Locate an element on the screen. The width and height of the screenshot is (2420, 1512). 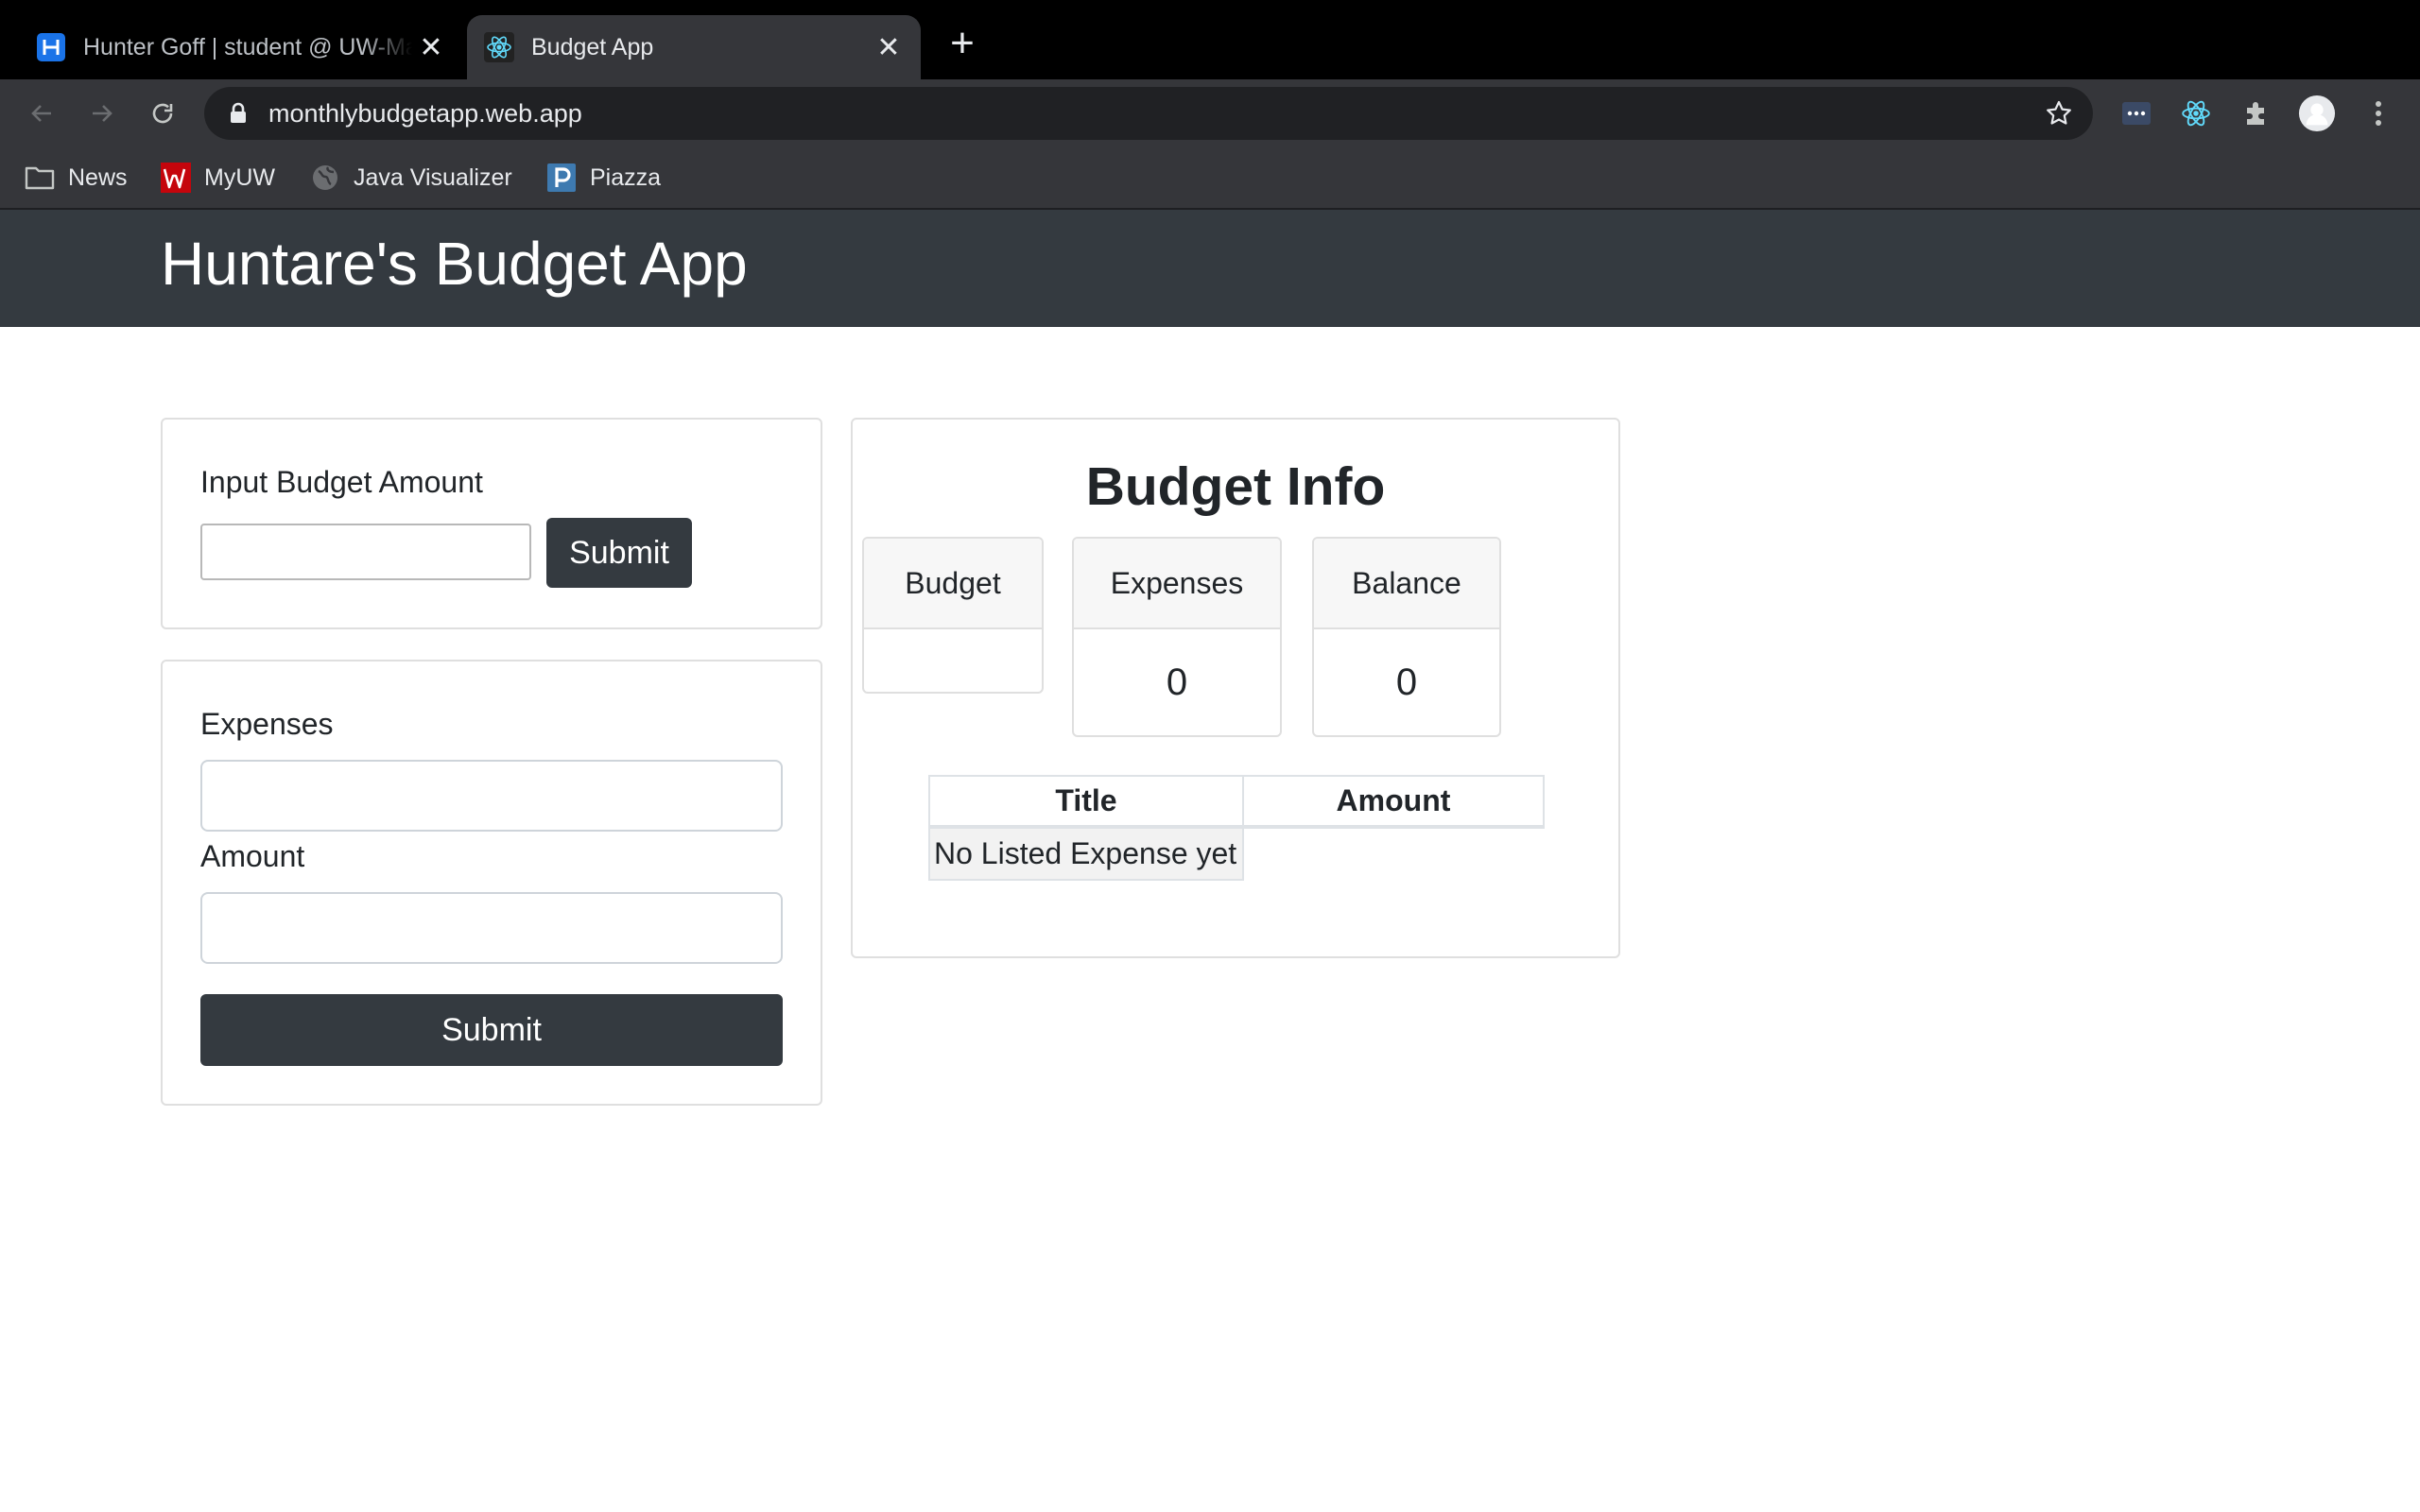
table-row: No Listed Expense yet is located at coordinates (1236, 853).